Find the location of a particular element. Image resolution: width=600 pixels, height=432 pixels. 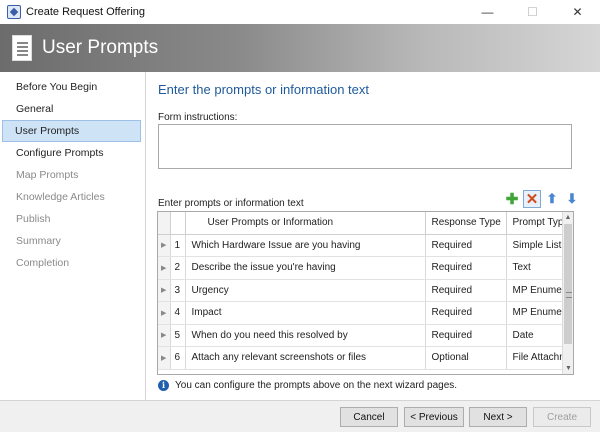

row-selector-header is located at coordinates (164, 223).